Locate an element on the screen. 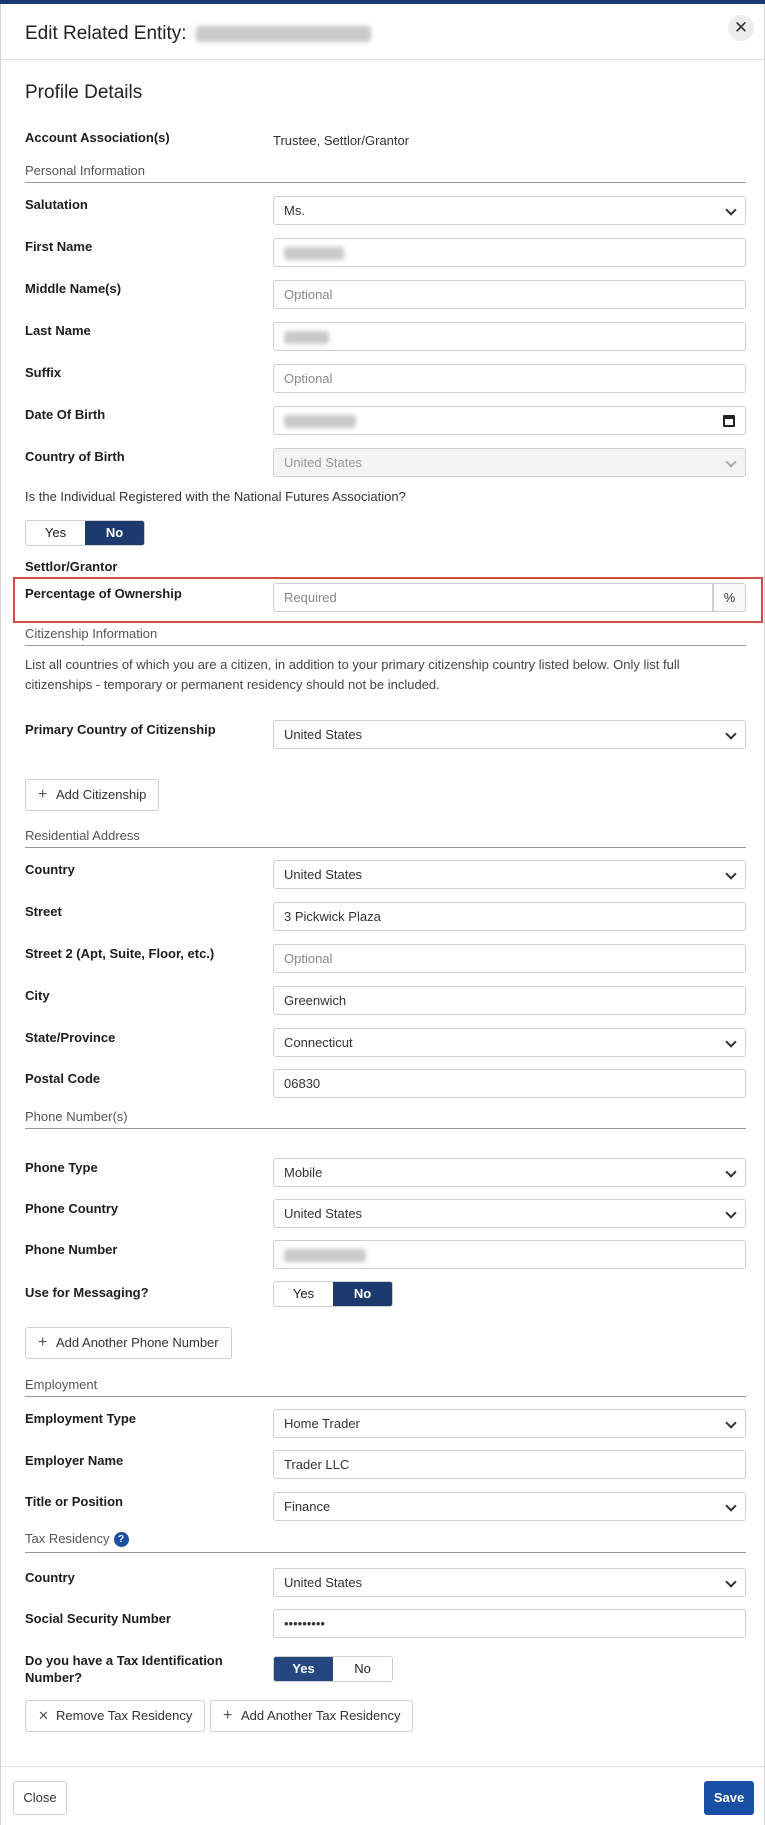 Image resolution: width=765 pixels, height=1825 pixels. residential-address-section-title: Residential Address is located at coordinates (82, 835).